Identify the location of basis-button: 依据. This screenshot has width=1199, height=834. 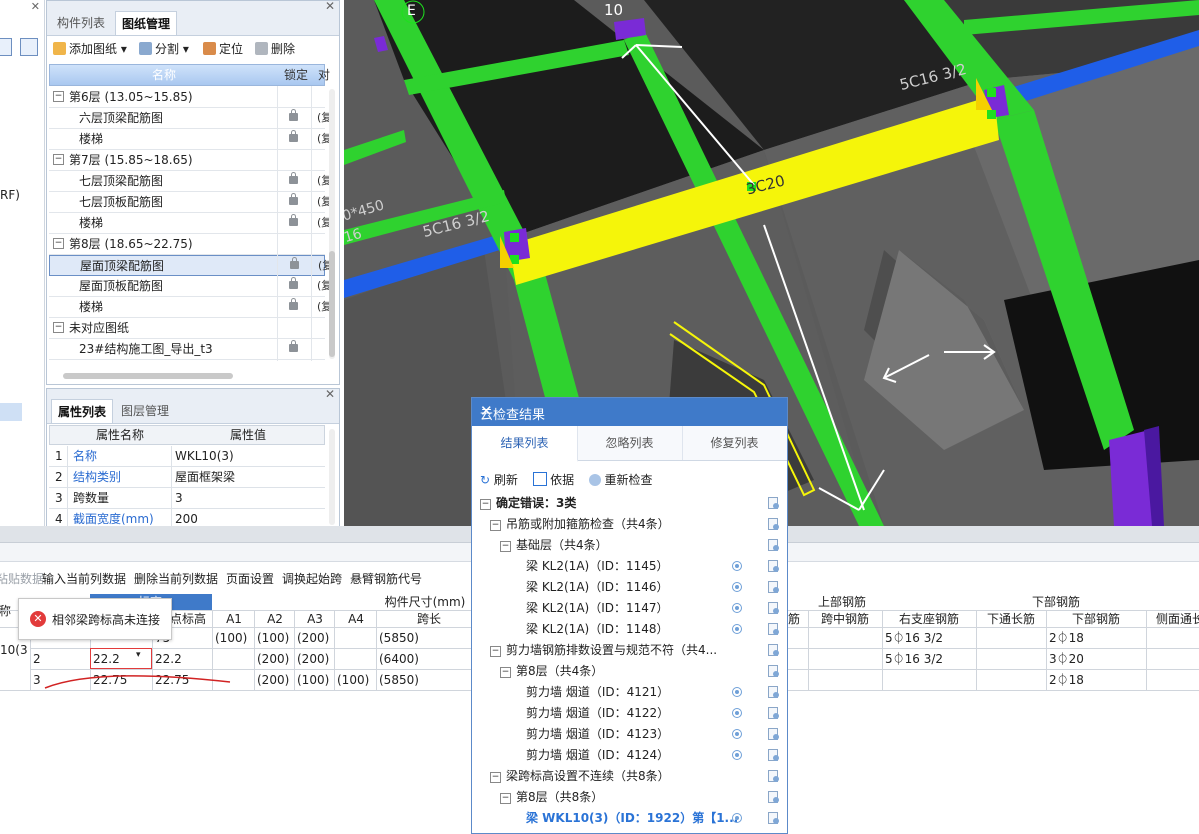
(553, 479).